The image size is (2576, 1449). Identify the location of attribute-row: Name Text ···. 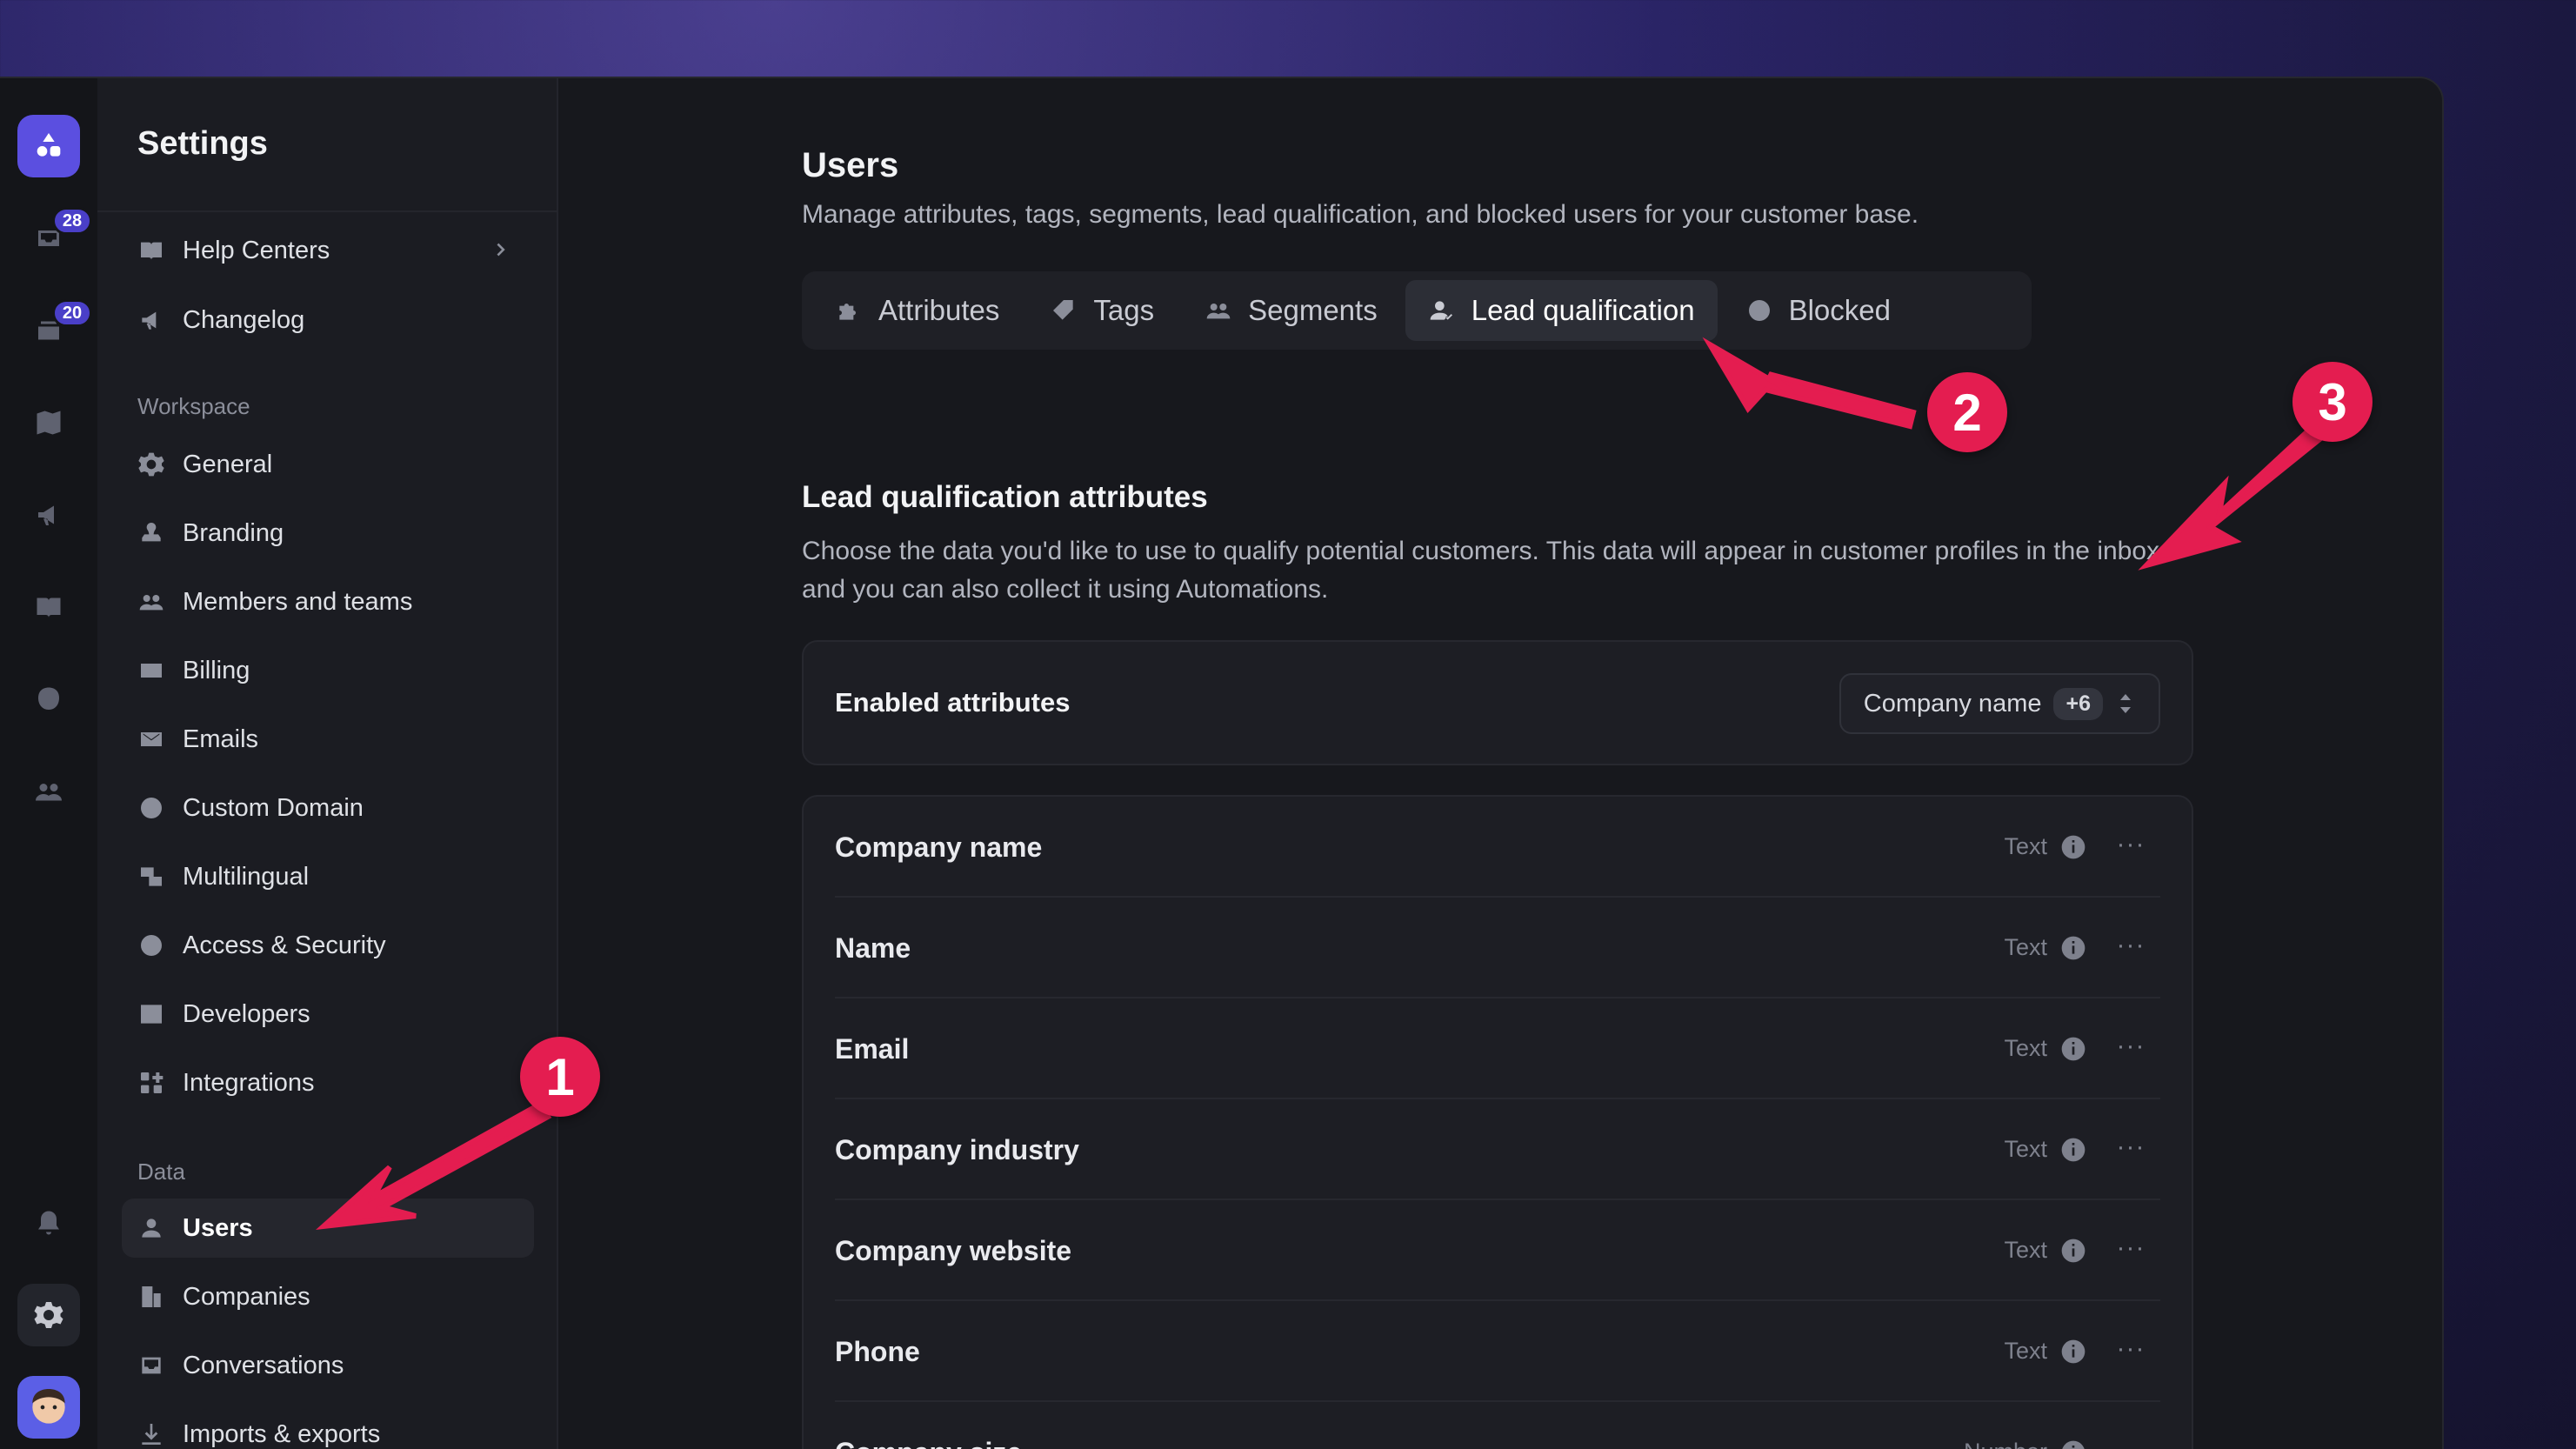
(1497, 948).